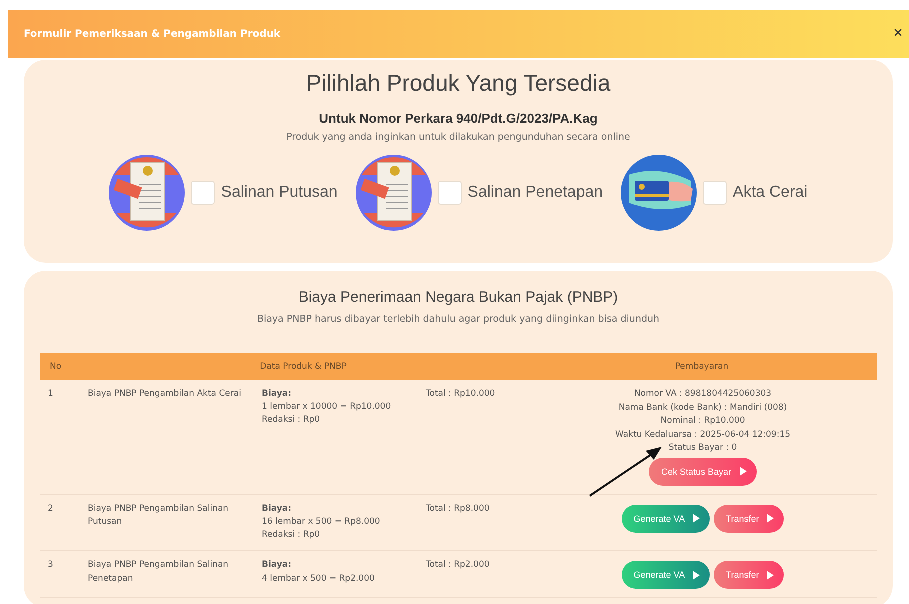 This screenshot has height=604, width=909. I want to click on row-number: 3, so click(60, 574).